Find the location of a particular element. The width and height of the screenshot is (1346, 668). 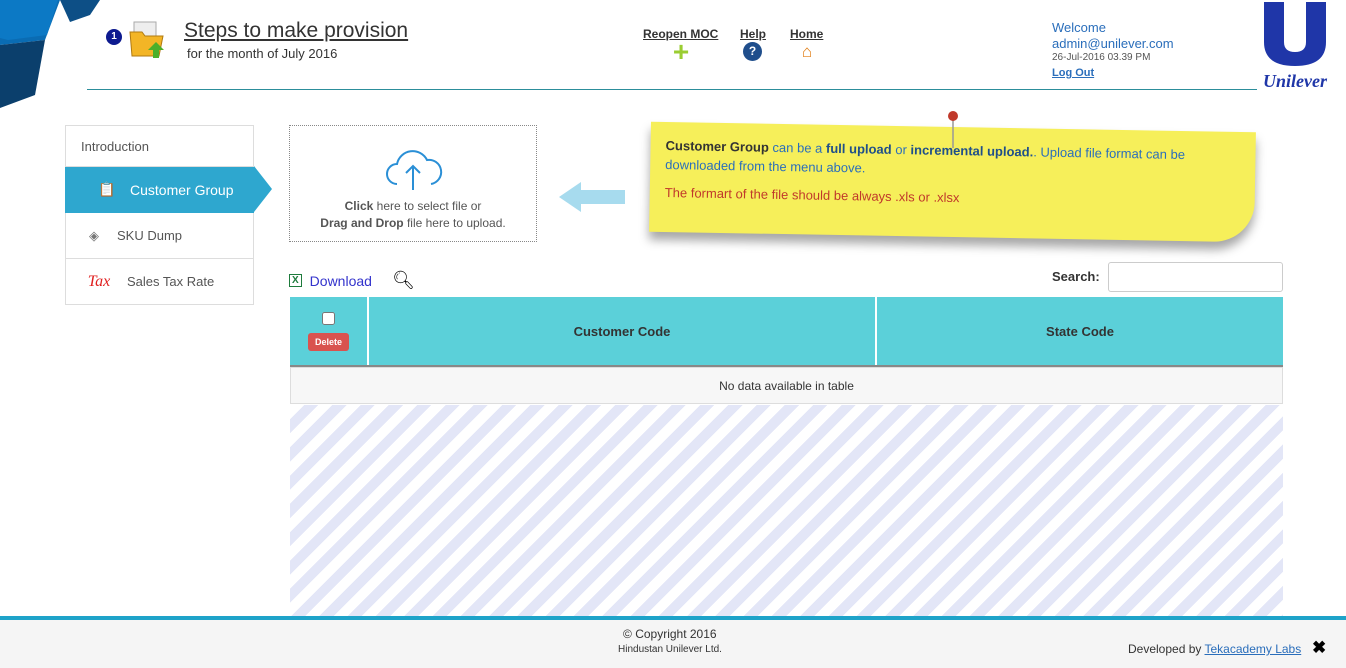

drag-label: Drag and Drop is located at coordinates (362, 223).